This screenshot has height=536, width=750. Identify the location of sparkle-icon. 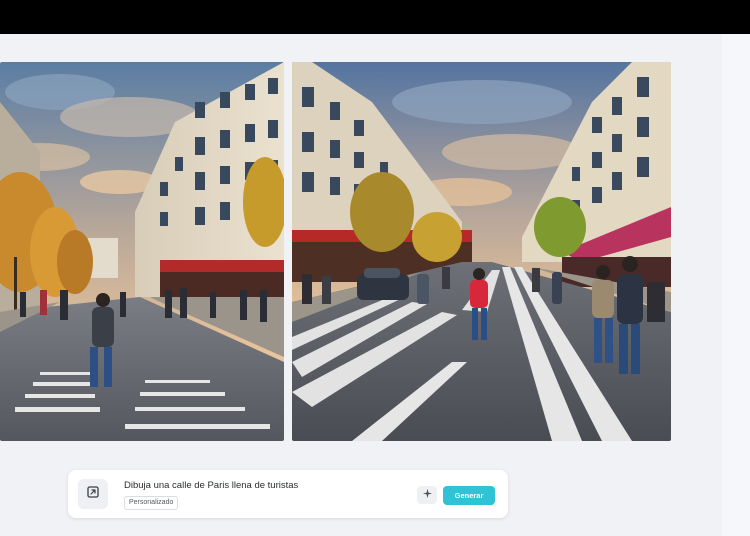
(427, 495).